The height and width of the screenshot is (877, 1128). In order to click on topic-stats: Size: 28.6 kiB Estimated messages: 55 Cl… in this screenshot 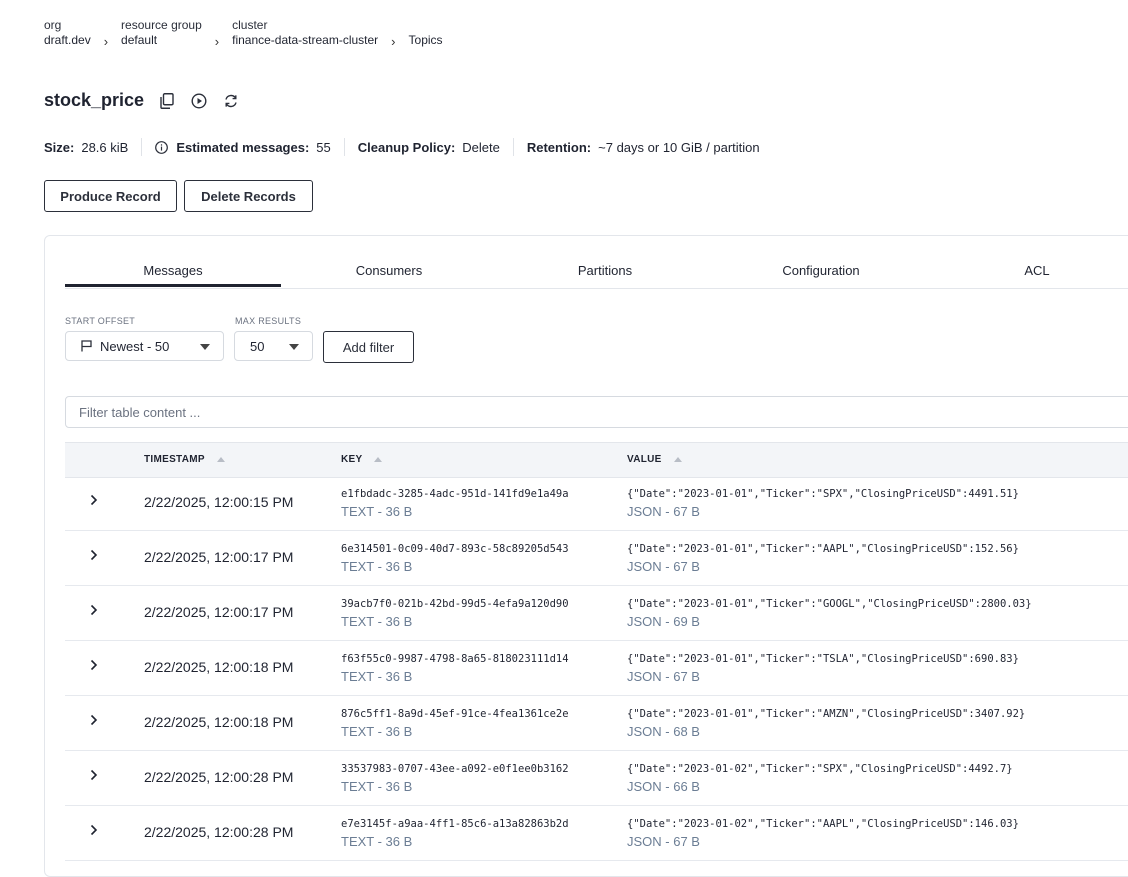, I will do `click(402, 147)`.